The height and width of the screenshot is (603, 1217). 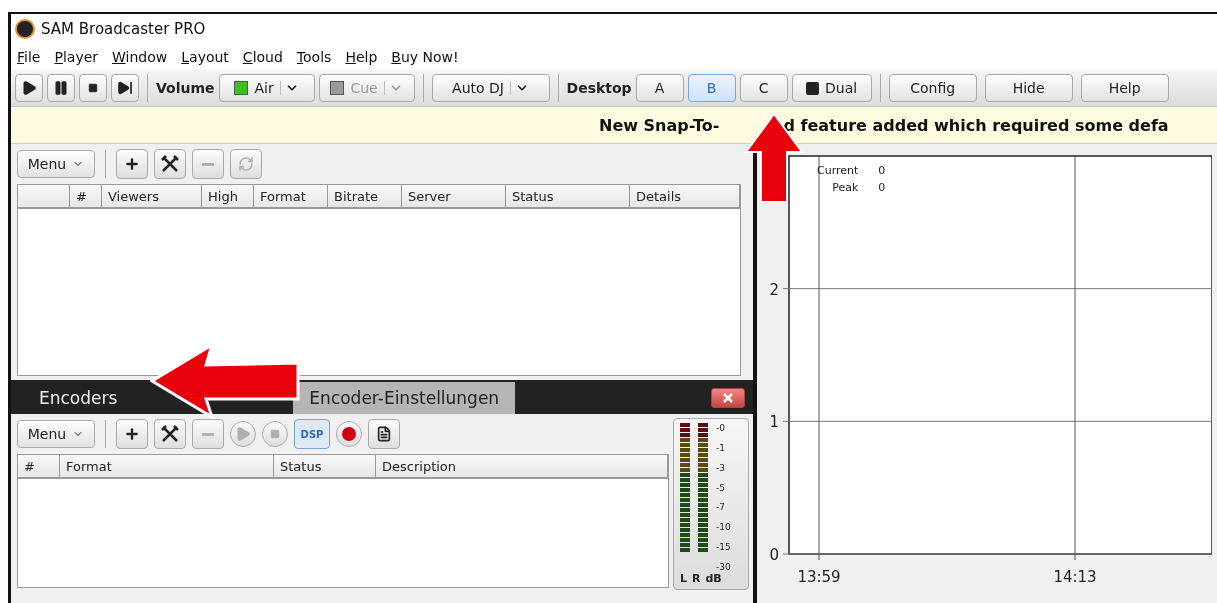 I want to click on desktop-button: C, so click(x=763, y=88).